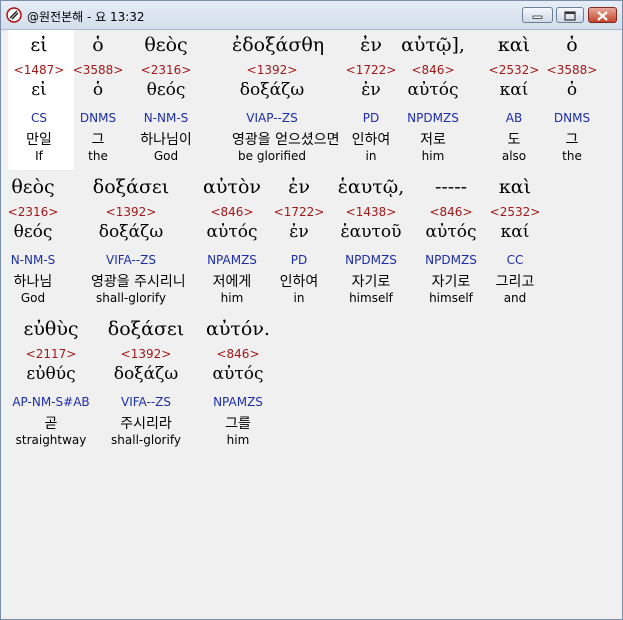 The image size is (623, 620). I want to click on interlinear-word: θεὸς <2316> θεός N-NM-S 하나님이 God, so click(166, 99).